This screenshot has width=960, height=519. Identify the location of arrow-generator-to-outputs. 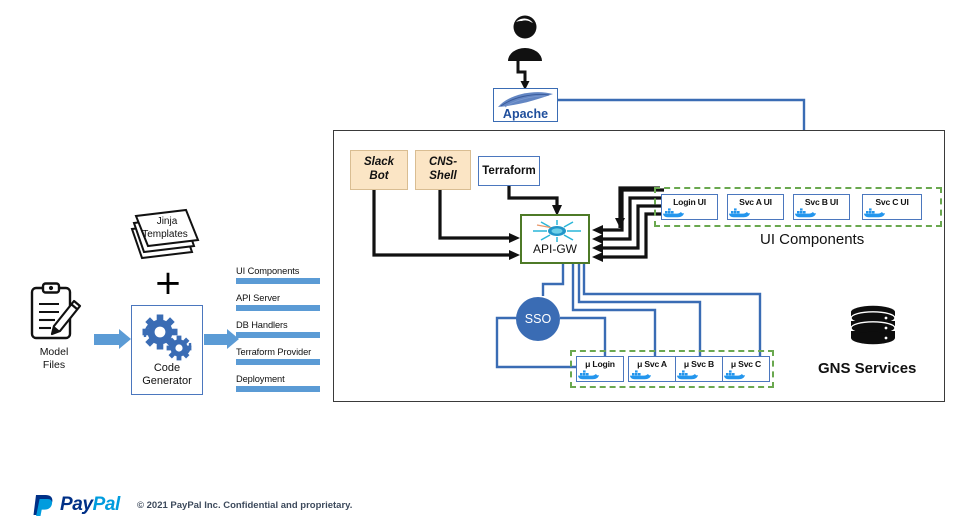
(221, 339).